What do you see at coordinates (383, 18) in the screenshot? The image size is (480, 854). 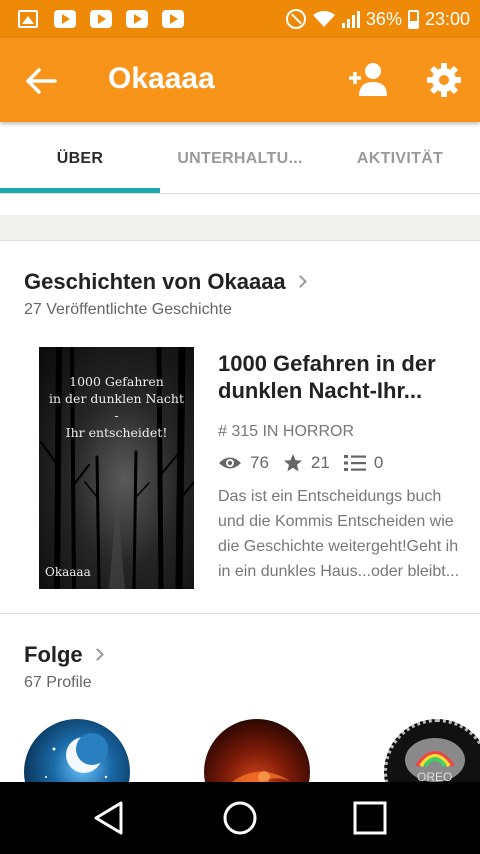 I see `battery-percent: 36%` at bounding box center [383, 18].